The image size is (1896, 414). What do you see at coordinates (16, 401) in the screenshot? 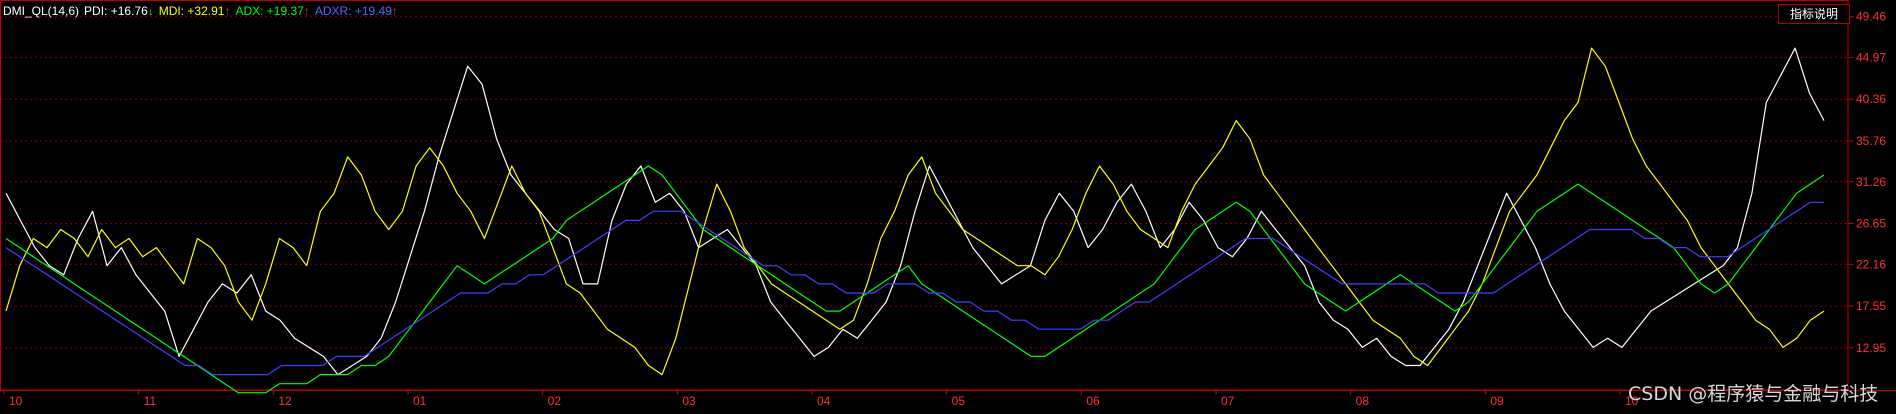
I see `x-tick-label: 10` at bounding box center [16, 401].